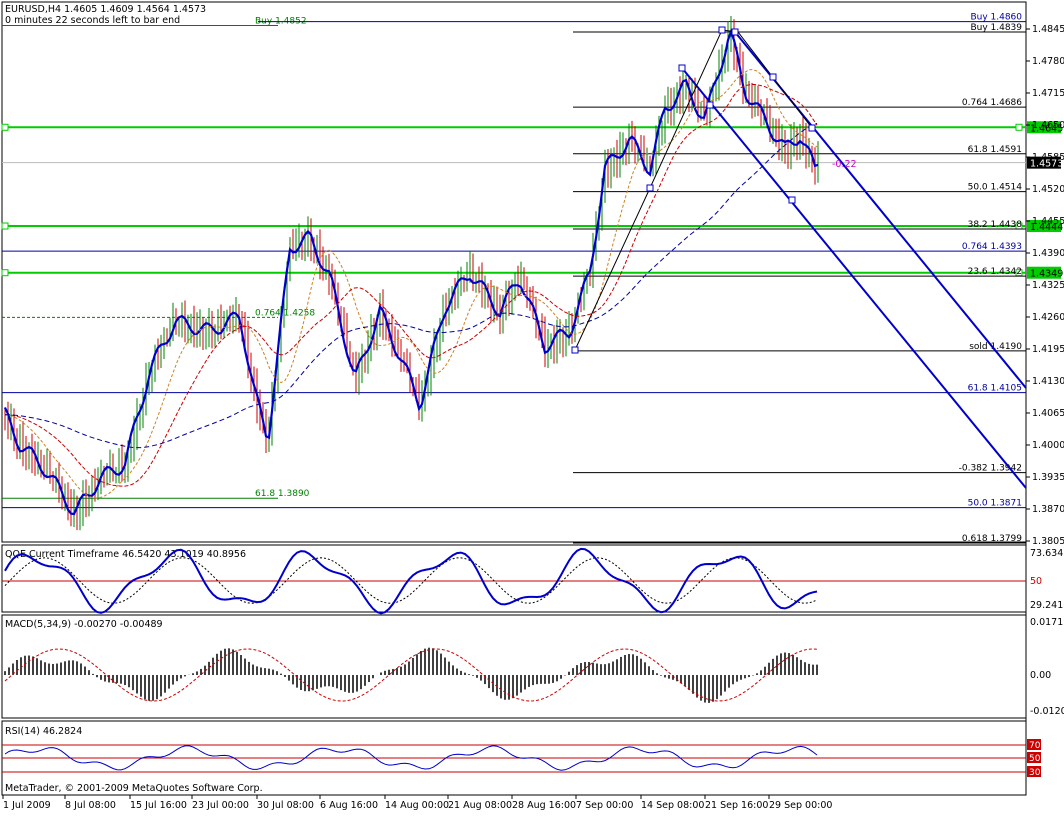 The image size is (1064, 816). What do you see at coordinates (1047, 605) in the screenshot?
I see `qqe-tick-low: 29.2416` at bounding box center [1047, 605].